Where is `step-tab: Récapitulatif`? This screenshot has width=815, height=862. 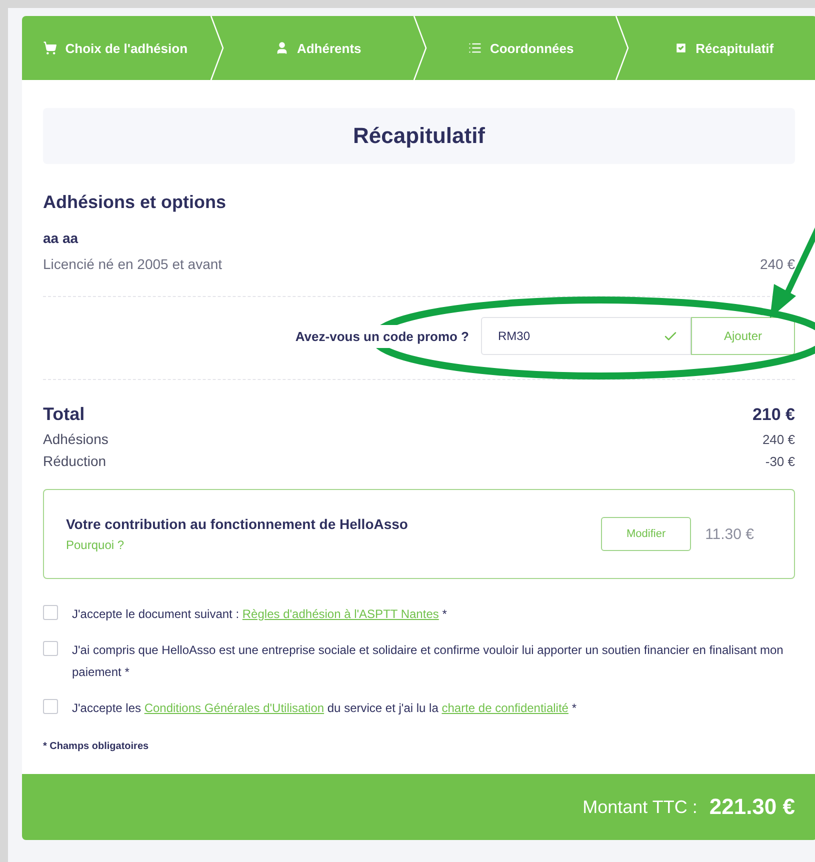 step-tab: Récapitulatif is located at coordinates (722, 48).